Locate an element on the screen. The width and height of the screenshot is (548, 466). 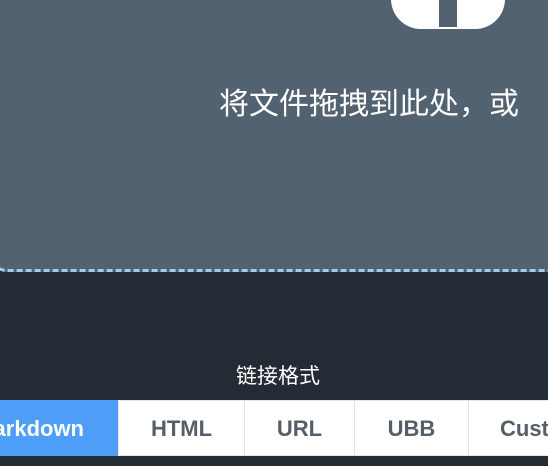
tab-url: URL is located at coordinates (299, 428).